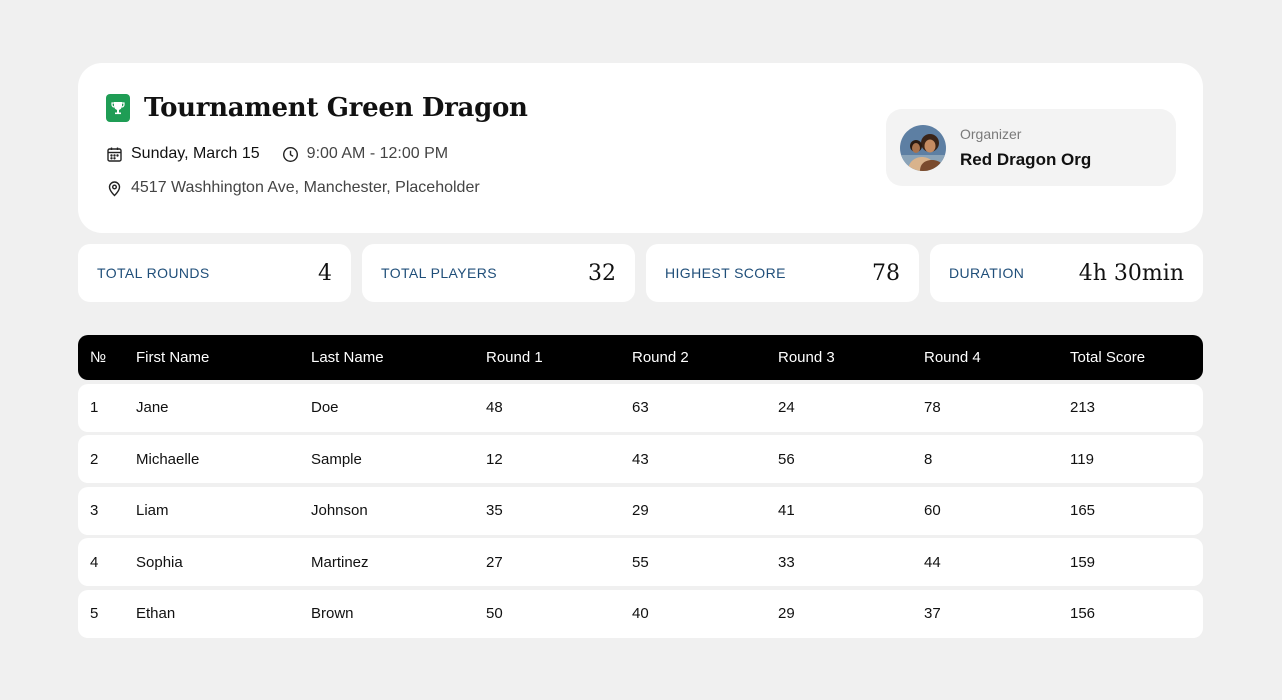 The image size is (1282, 700). I want to click on cell-number: 2, so click(94, 459).